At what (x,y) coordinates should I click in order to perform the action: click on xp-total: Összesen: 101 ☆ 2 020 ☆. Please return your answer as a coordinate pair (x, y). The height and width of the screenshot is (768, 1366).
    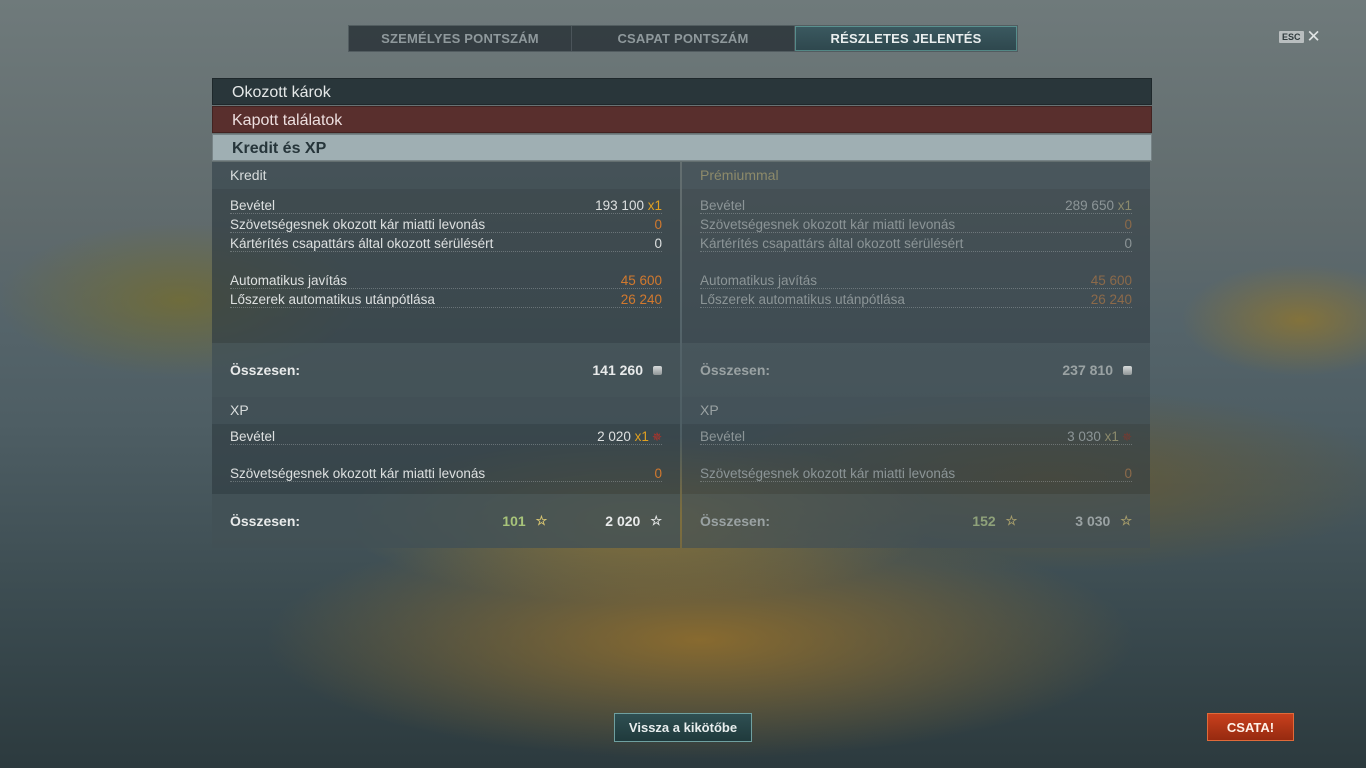
    Looking at the image, I should click on (446, 521).